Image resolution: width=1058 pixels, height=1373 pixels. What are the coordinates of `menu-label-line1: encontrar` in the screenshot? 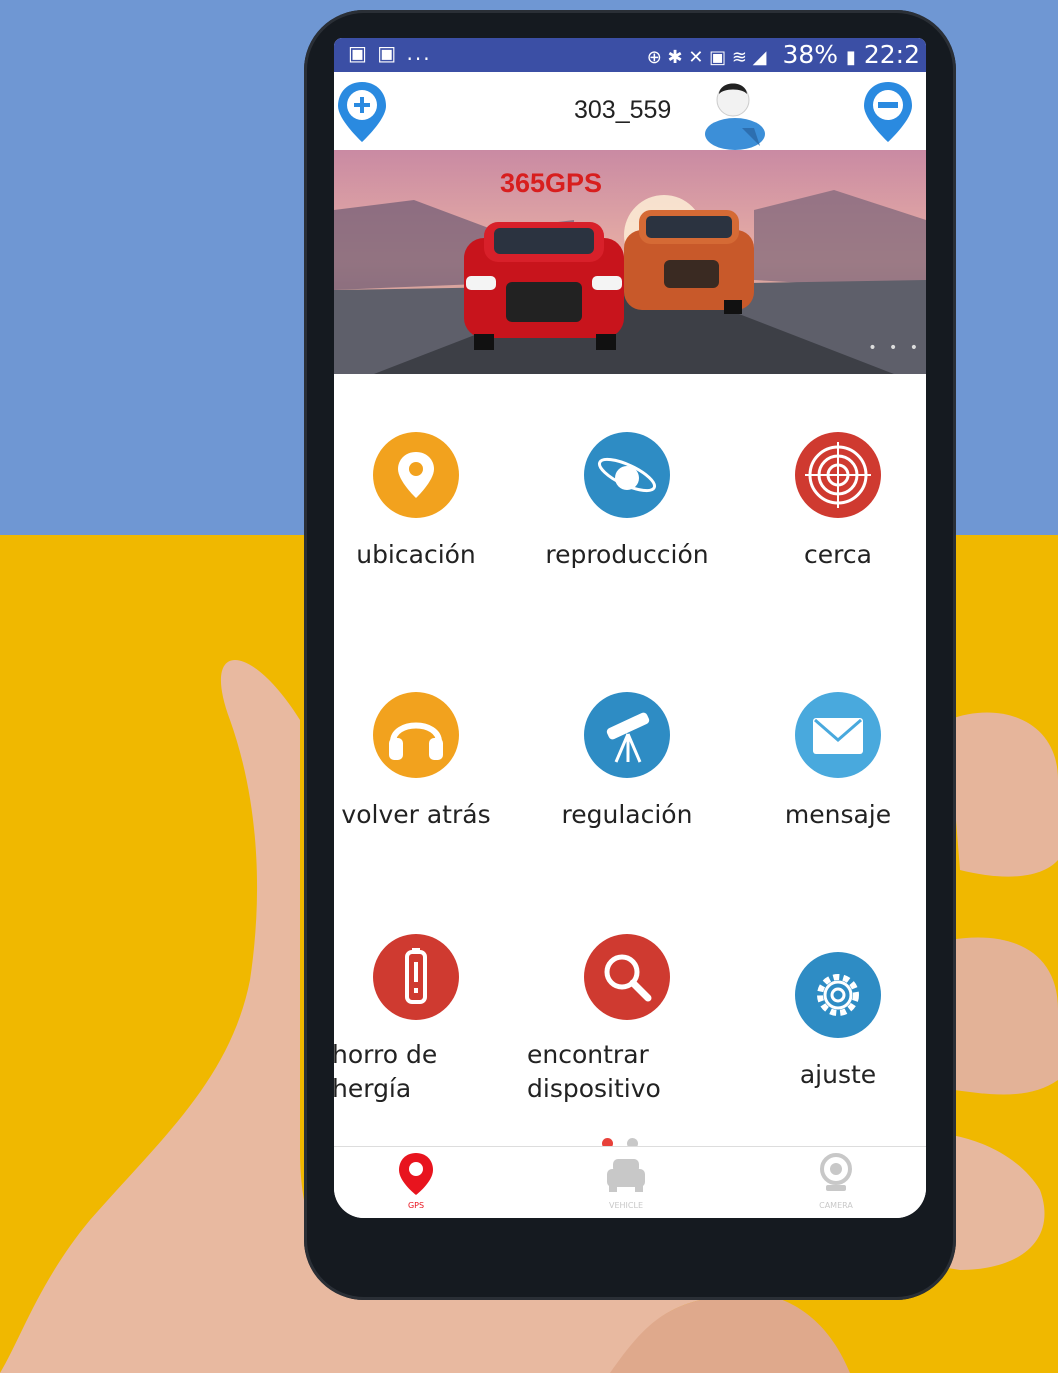 It's located at (588, 1054).